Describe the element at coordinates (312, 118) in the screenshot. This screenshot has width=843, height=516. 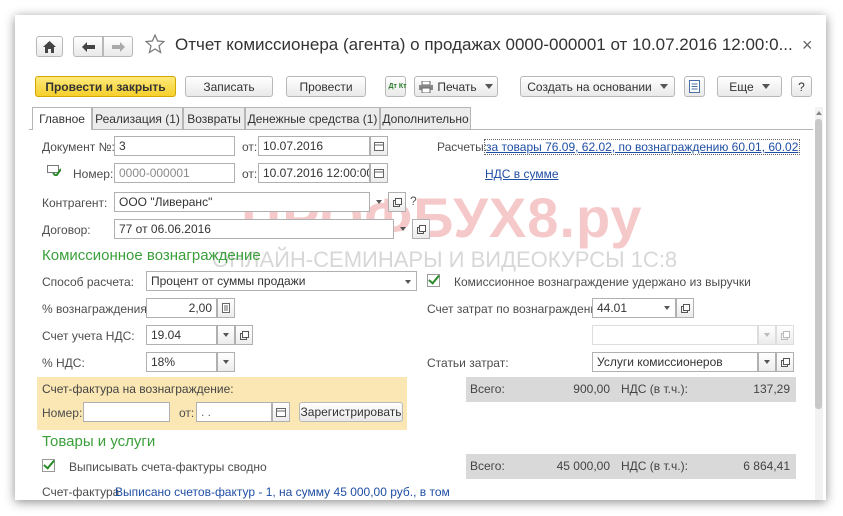
I see `tab-cash: Денежные средства (1)` at that location.